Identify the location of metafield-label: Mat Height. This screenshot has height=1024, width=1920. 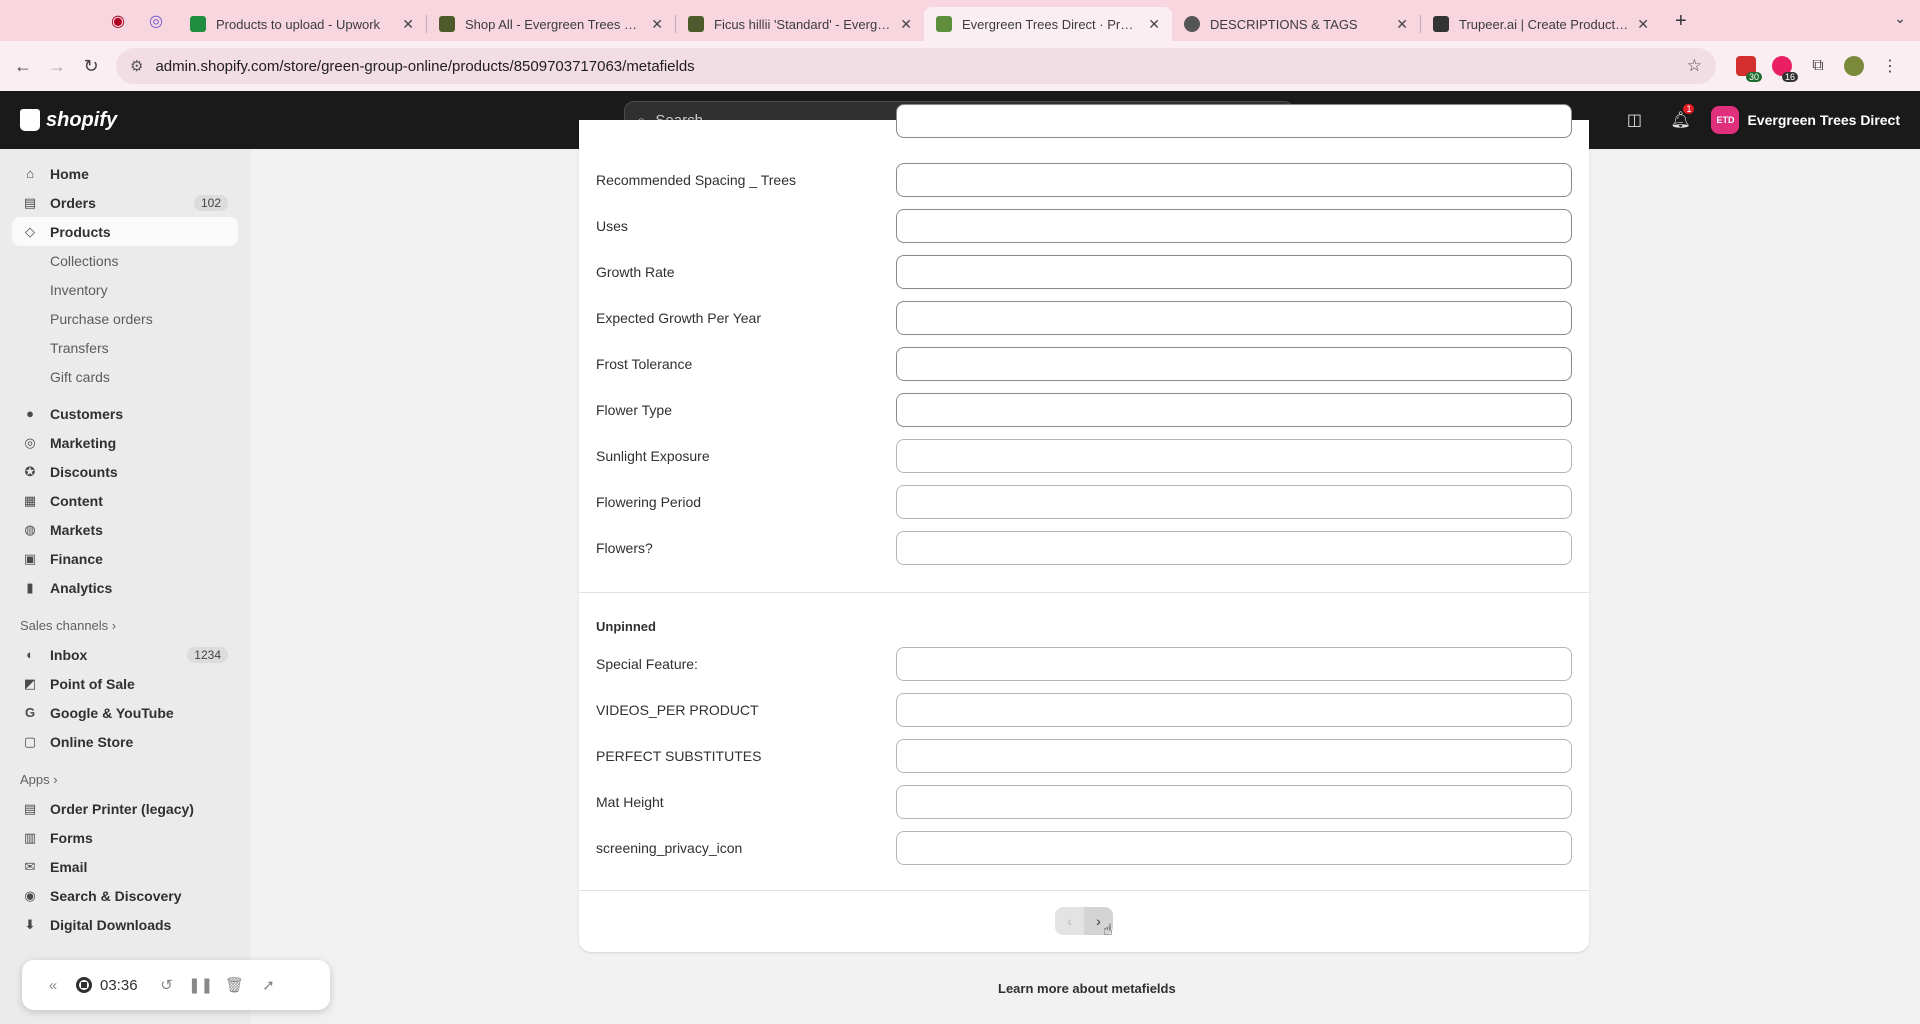
(630, 802).